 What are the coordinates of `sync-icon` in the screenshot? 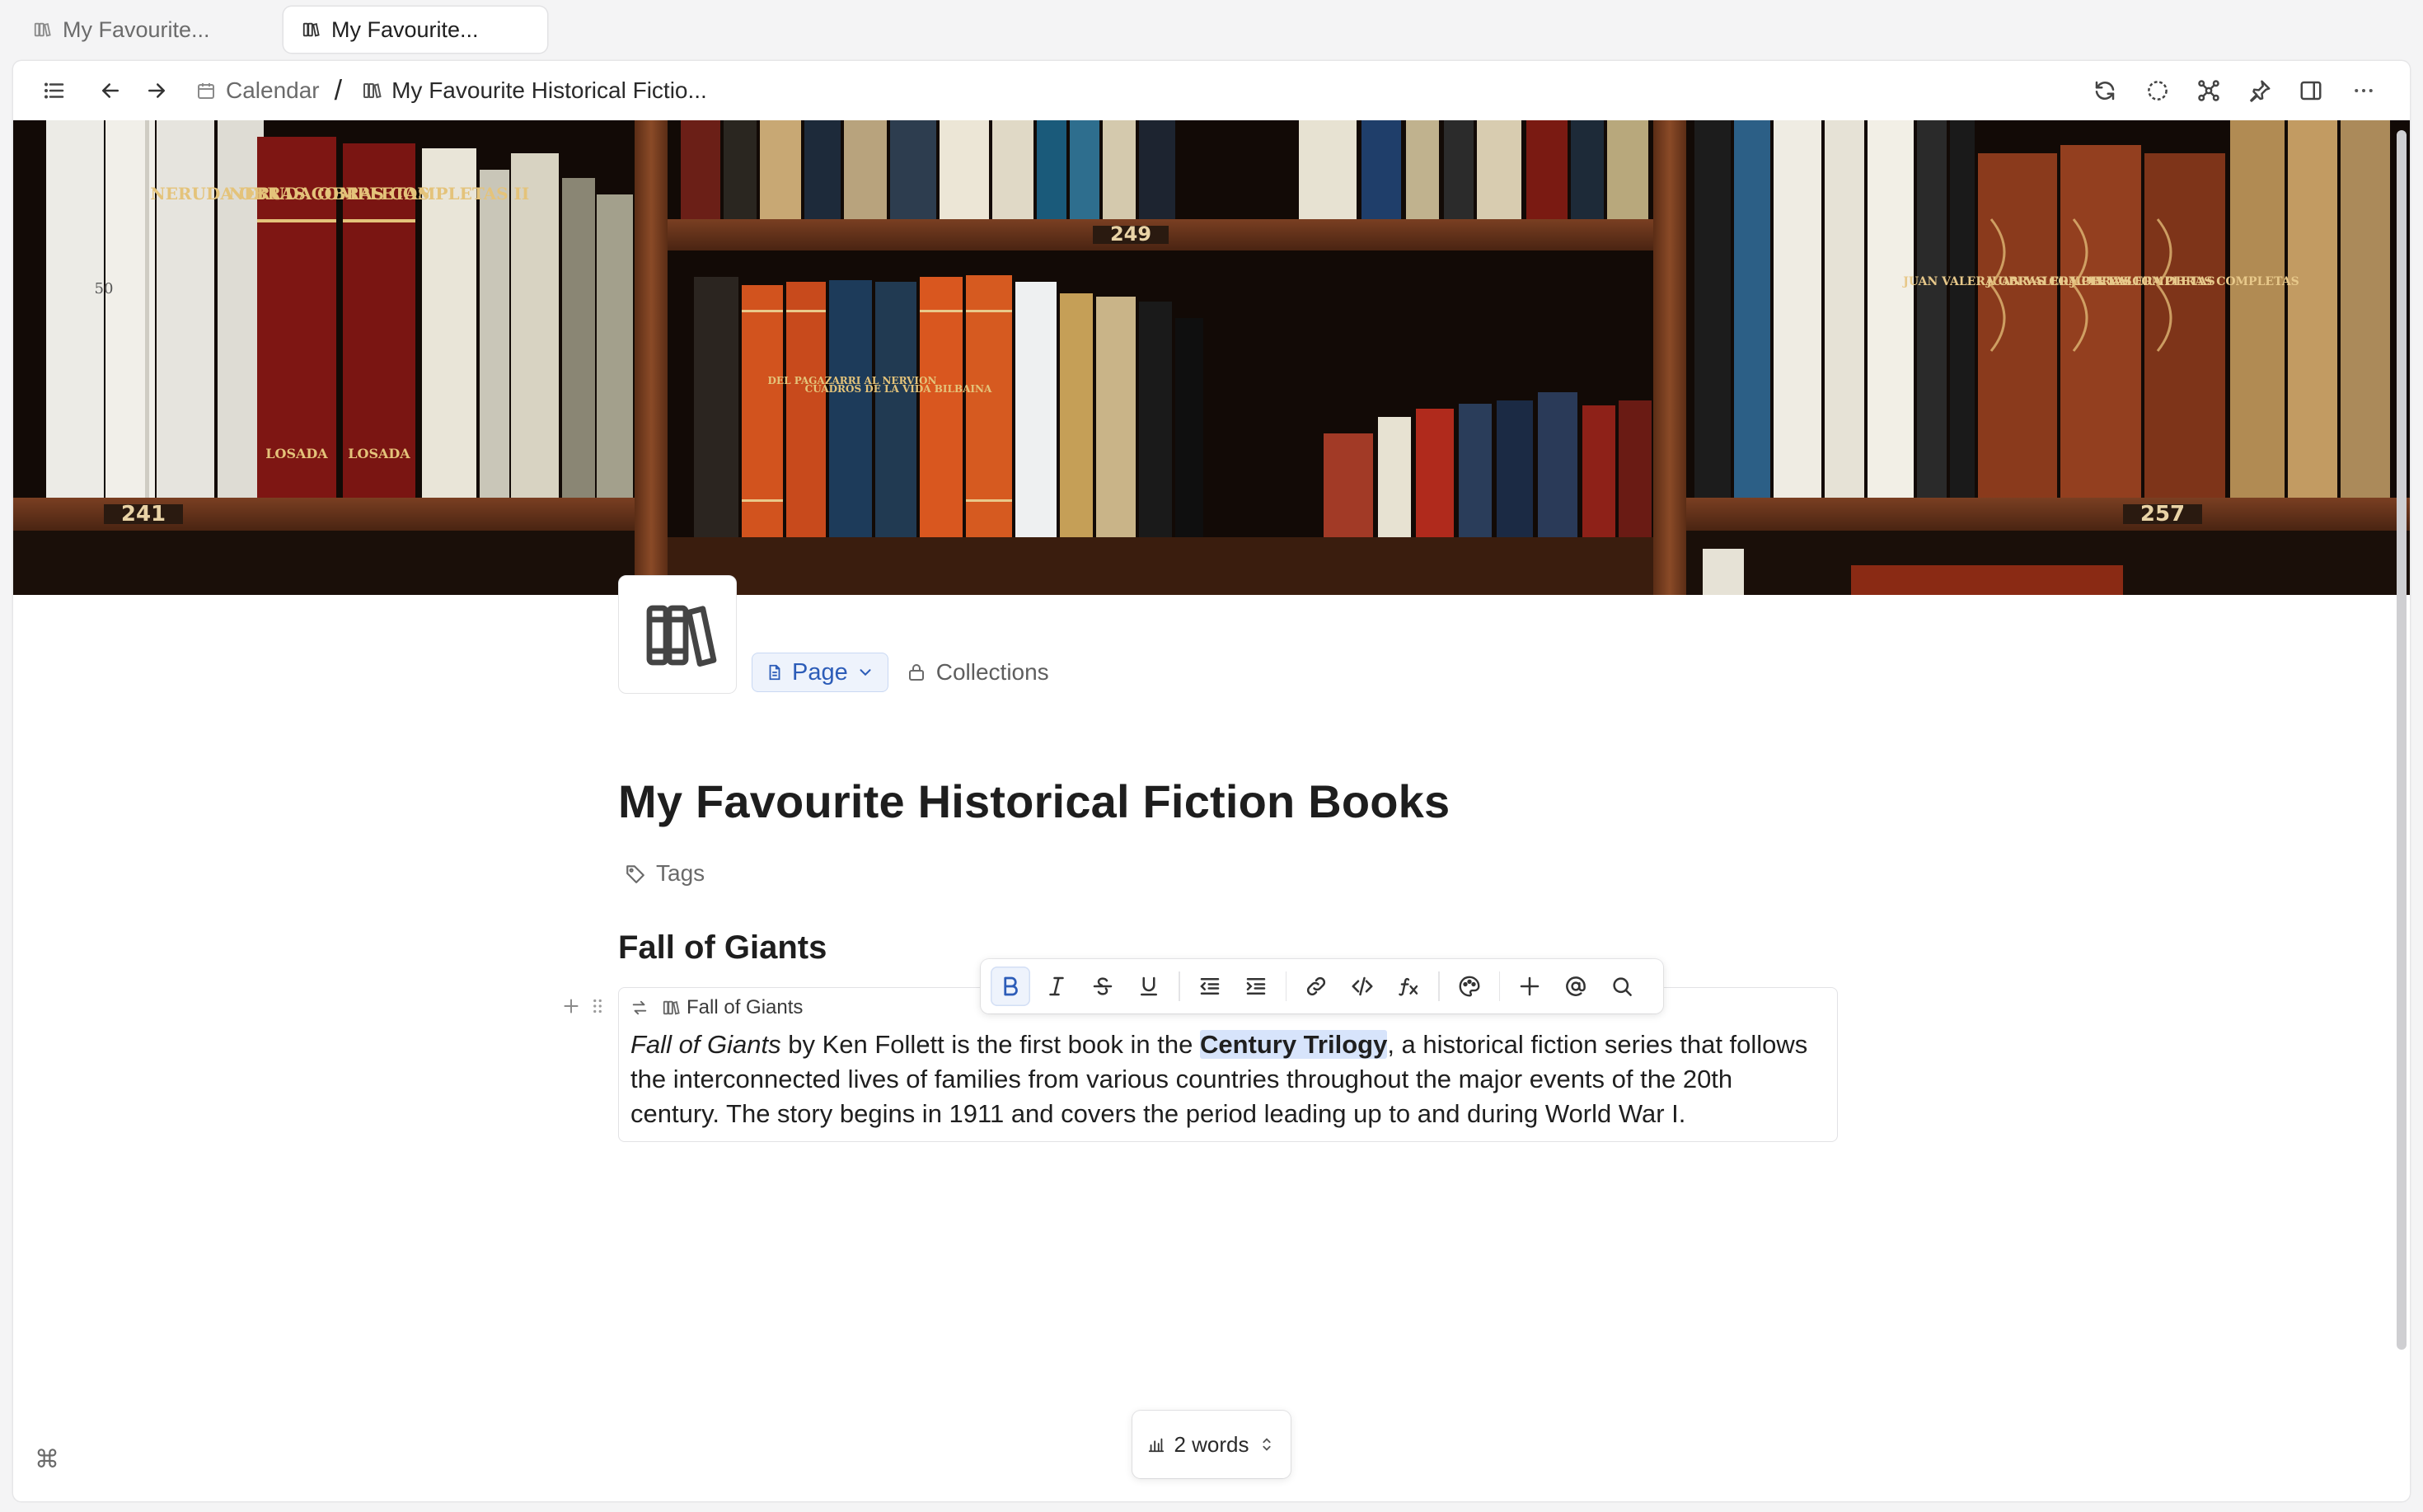 It's located at (2105, 91).